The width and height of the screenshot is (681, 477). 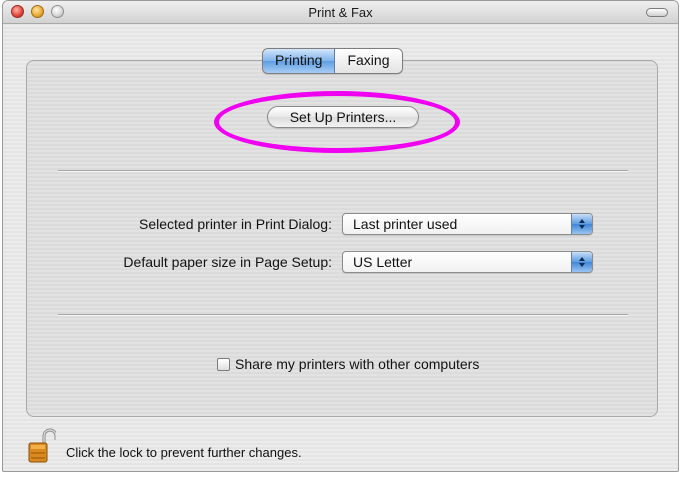 I want to click on selected-printer-popup: Last printer used, so click(x=467, y=224).